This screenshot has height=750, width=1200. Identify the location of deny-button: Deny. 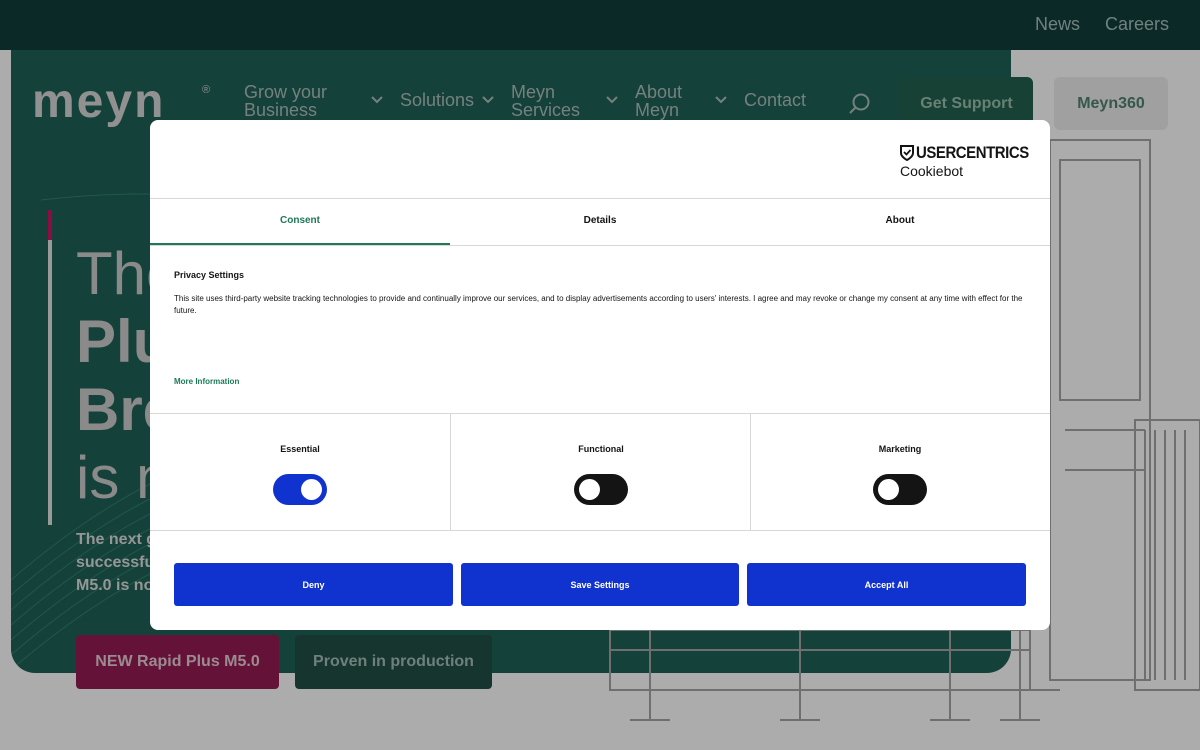
(313, 584).